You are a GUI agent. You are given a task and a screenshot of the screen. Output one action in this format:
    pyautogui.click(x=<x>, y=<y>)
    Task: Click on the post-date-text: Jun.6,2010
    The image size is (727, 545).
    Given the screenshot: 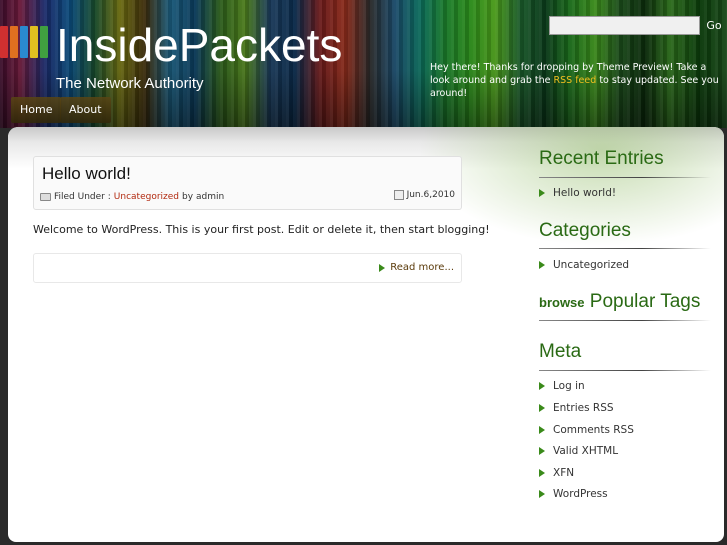 What is the action you would take?
    pyautogui.click(x=430, y=195)
    